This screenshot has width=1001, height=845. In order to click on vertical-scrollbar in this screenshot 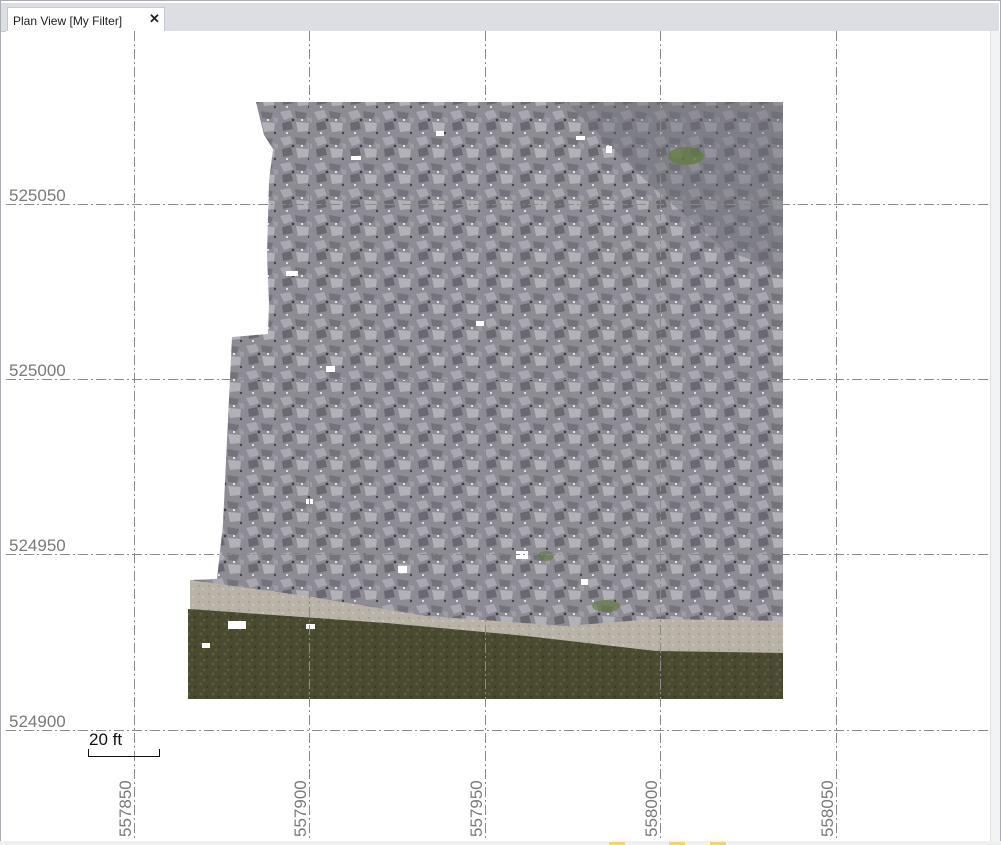, I will do `click(995, 436)`.